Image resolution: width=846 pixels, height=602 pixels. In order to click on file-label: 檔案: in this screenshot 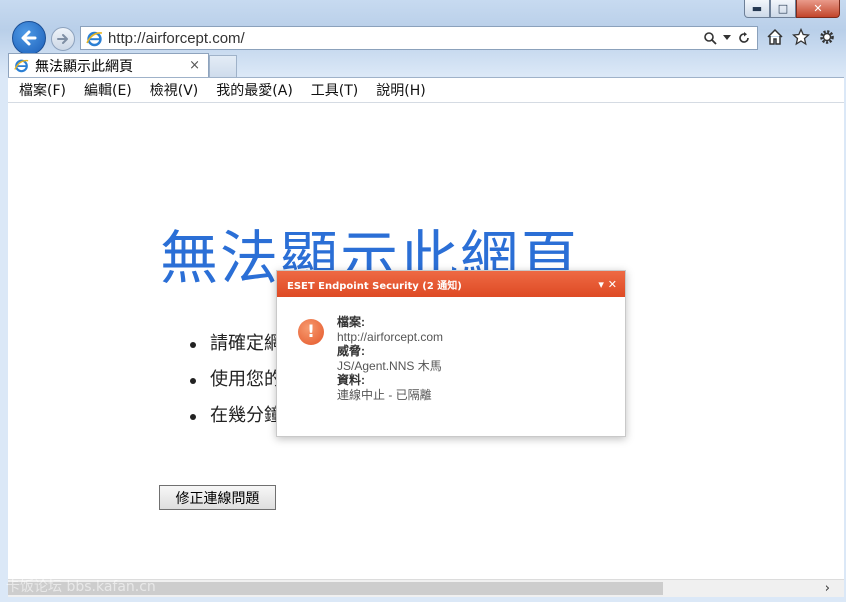, I will do `click(351, 322)`.